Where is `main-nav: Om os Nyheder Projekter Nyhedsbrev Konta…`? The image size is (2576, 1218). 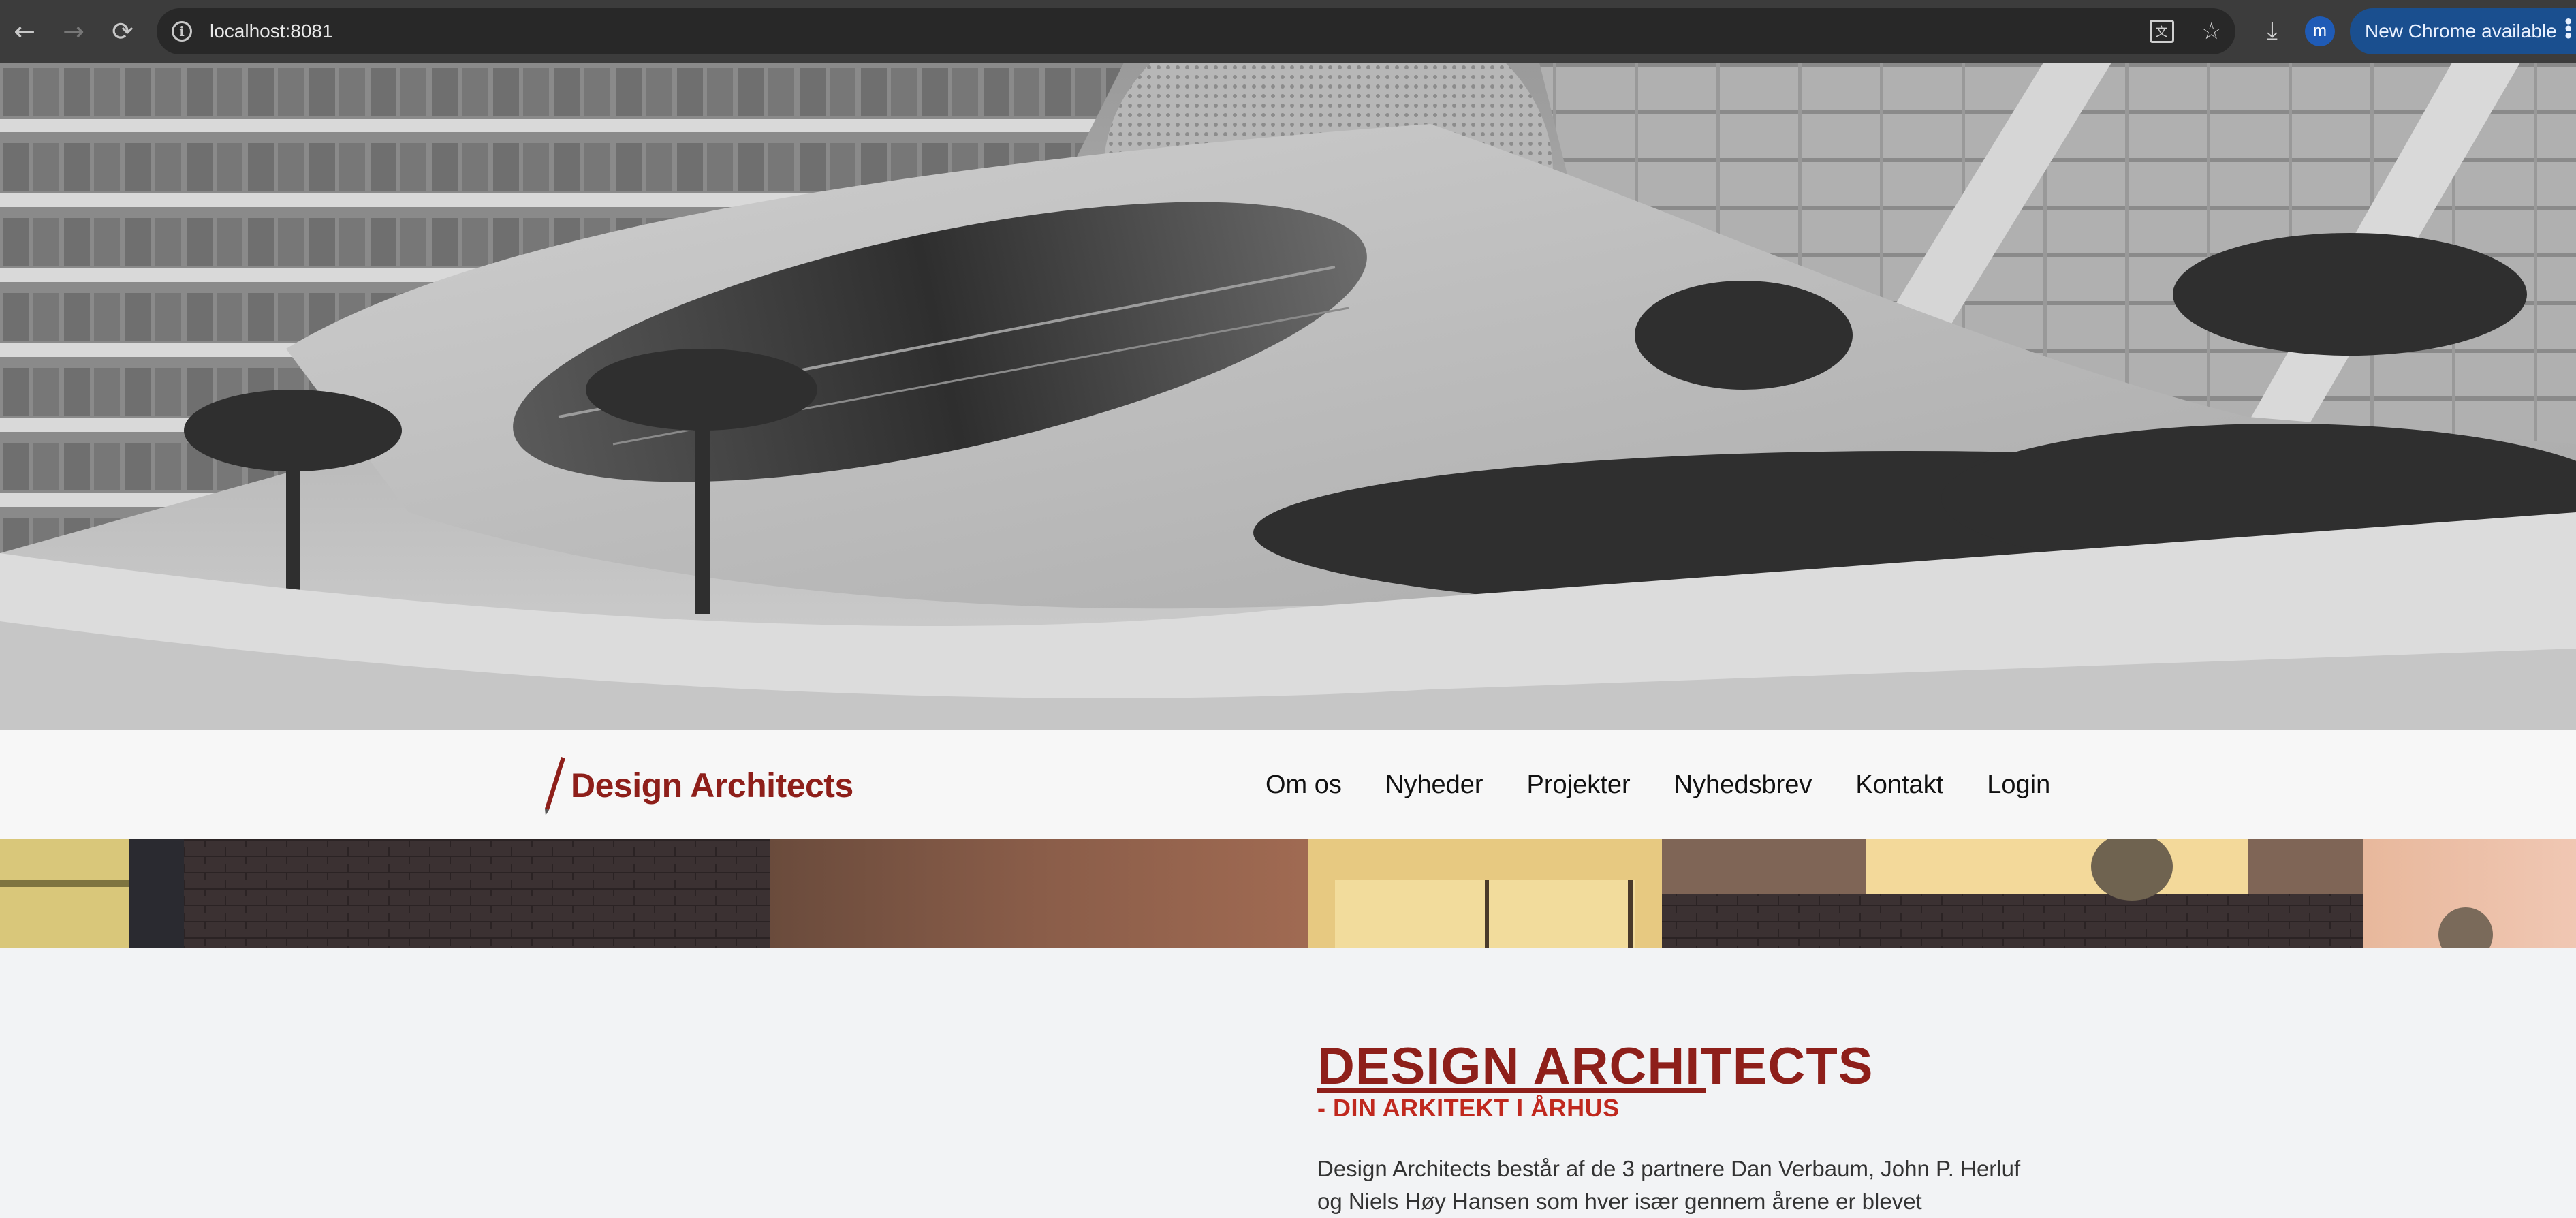 main-nav: Om os Nyheder Projekter Nyhedsbrev Konta… is located at coordinates (1658, 784).